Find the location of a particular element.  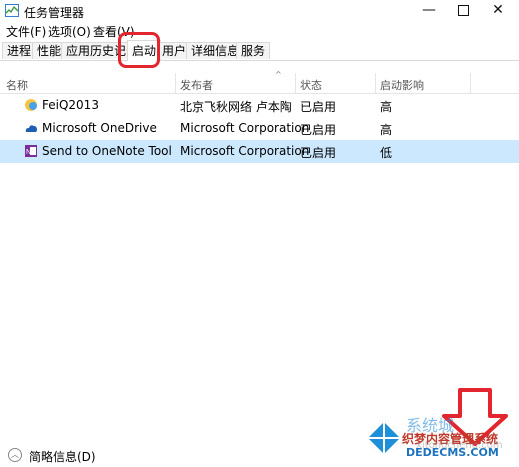

onenote-icon: N is located at coordinates (31, 151).